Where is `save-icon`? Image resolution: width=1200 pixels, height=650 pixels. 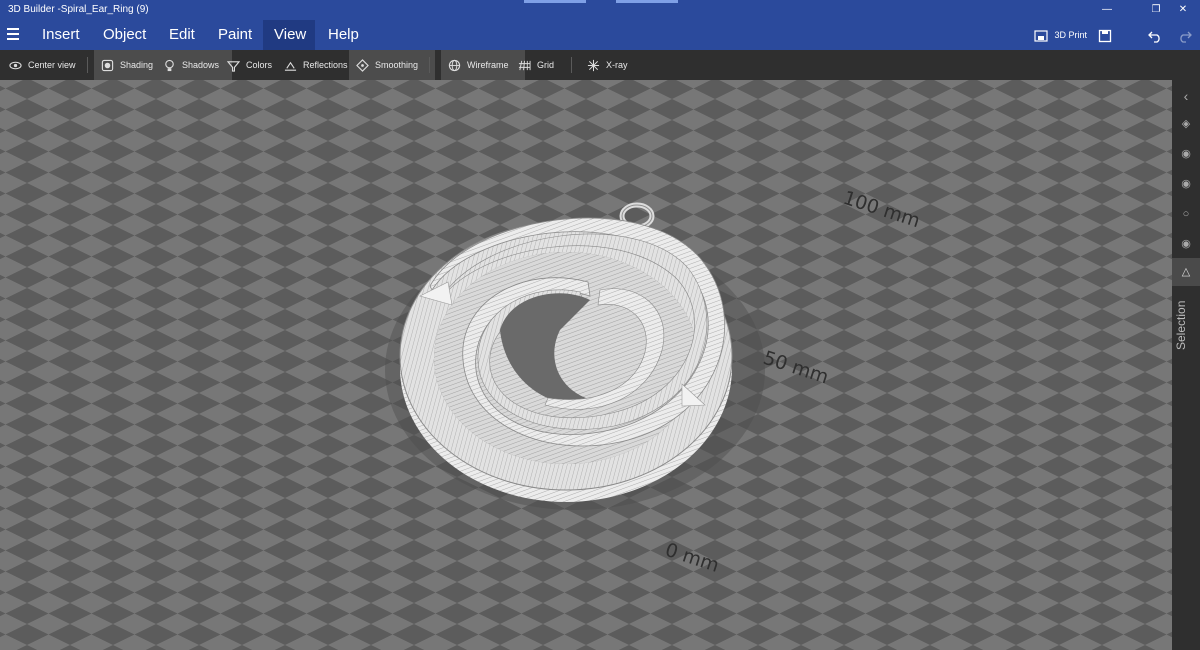
save-icon is located at coordinates (1105, 35).